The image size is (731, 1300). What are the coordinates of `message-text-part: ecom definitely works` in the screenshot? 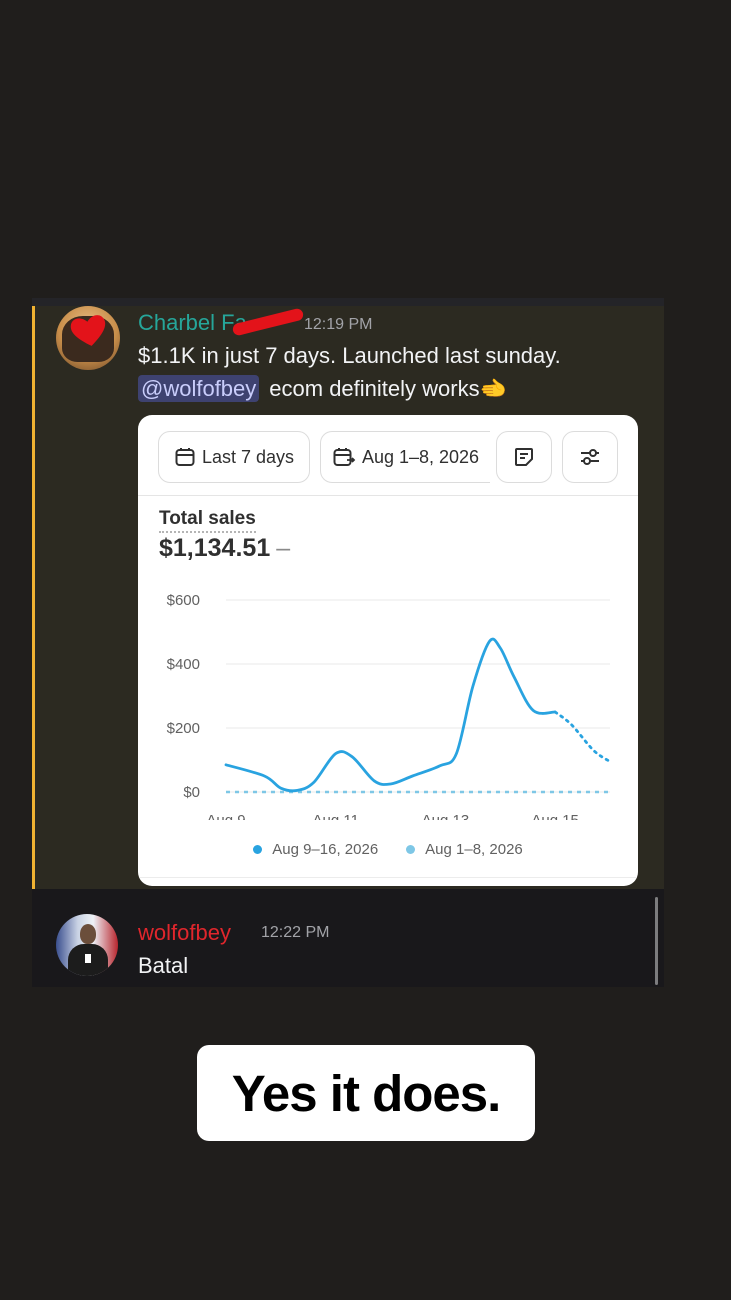 It's located at (374, 388).